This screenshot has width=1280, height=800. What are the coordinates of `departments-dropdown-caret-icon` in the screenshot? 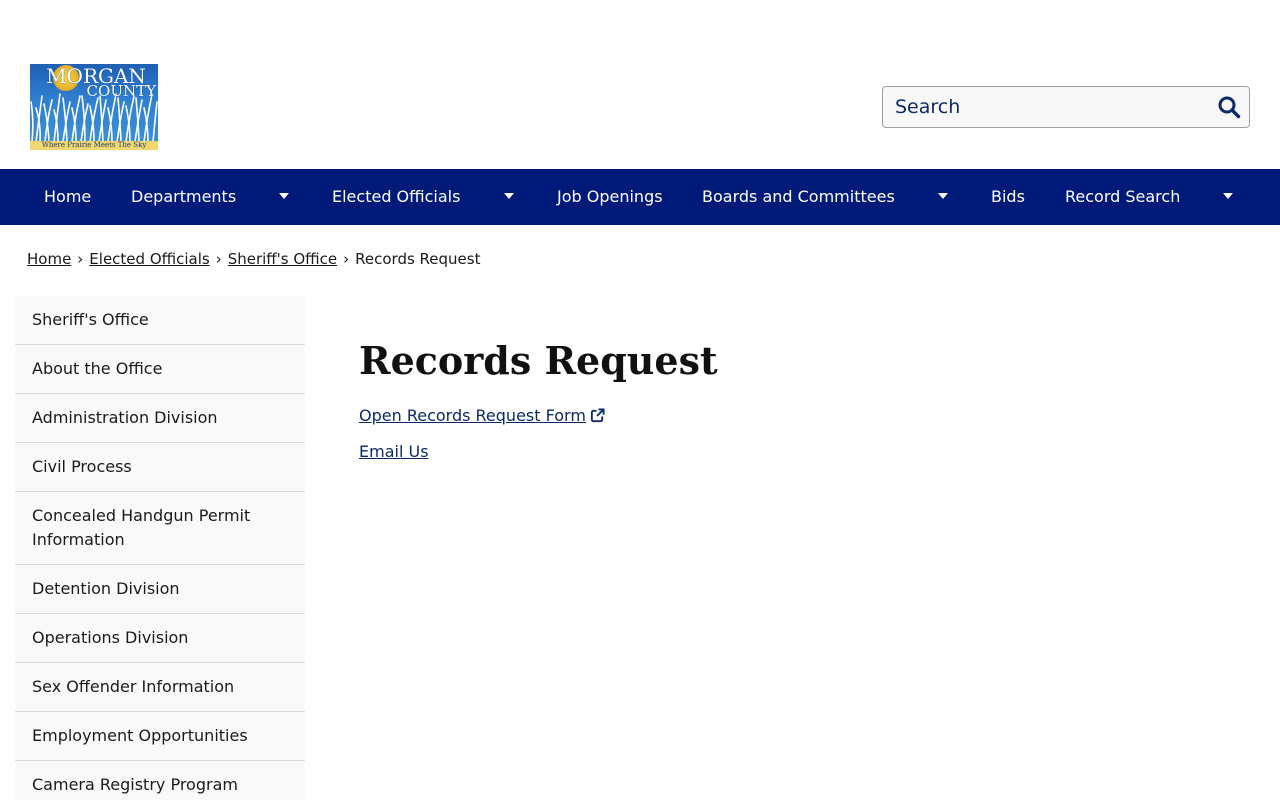 It's located at (284, 196).